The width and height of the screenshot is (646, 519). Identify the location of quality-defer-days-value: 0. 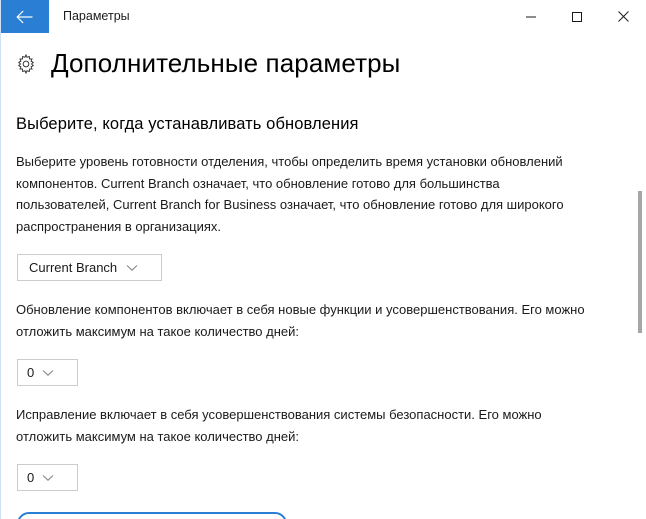
(31, 477).